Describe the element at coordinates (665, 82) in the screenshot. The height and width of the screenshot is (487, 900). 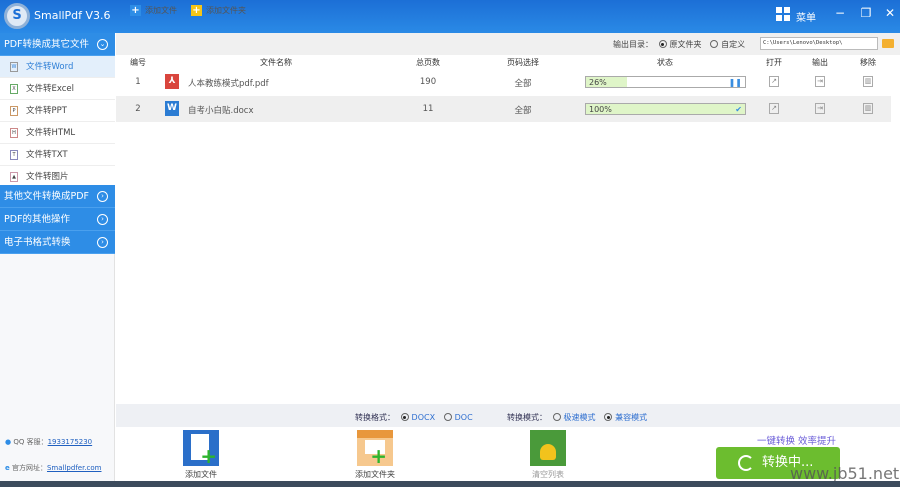
I see `progress-bar: 26% ❚❚` at that location.